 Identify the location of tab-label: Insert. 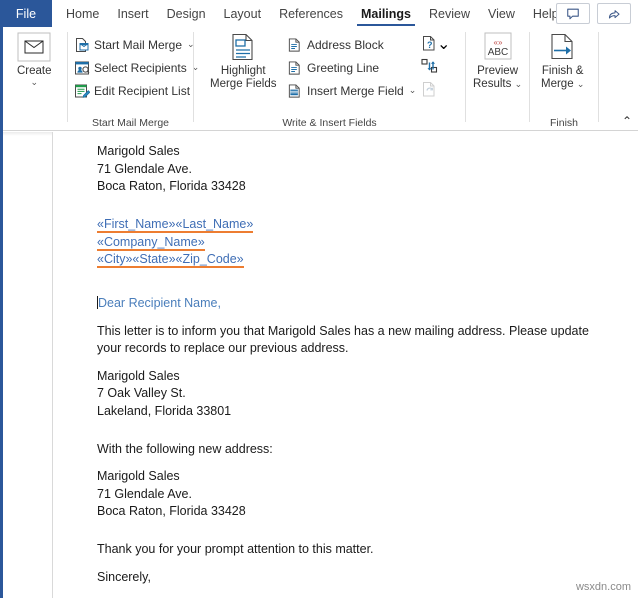
(133, 13).